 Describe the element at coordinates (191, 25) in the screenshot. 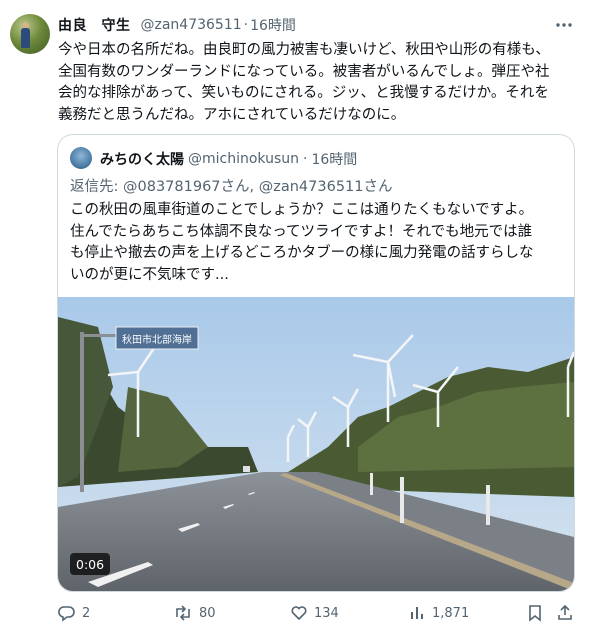

I see `author-handle: @zan4736511` at that location.